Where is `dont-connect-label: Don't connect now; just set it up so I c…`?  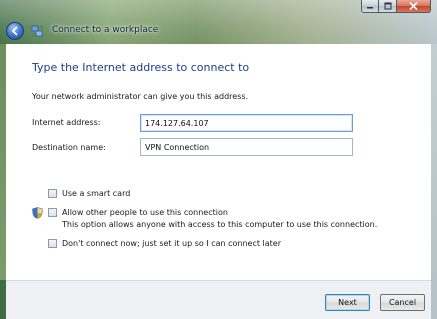
dont-connect-label: Don't connect now; just set it up so I c… is located at coordinates (171, 244).